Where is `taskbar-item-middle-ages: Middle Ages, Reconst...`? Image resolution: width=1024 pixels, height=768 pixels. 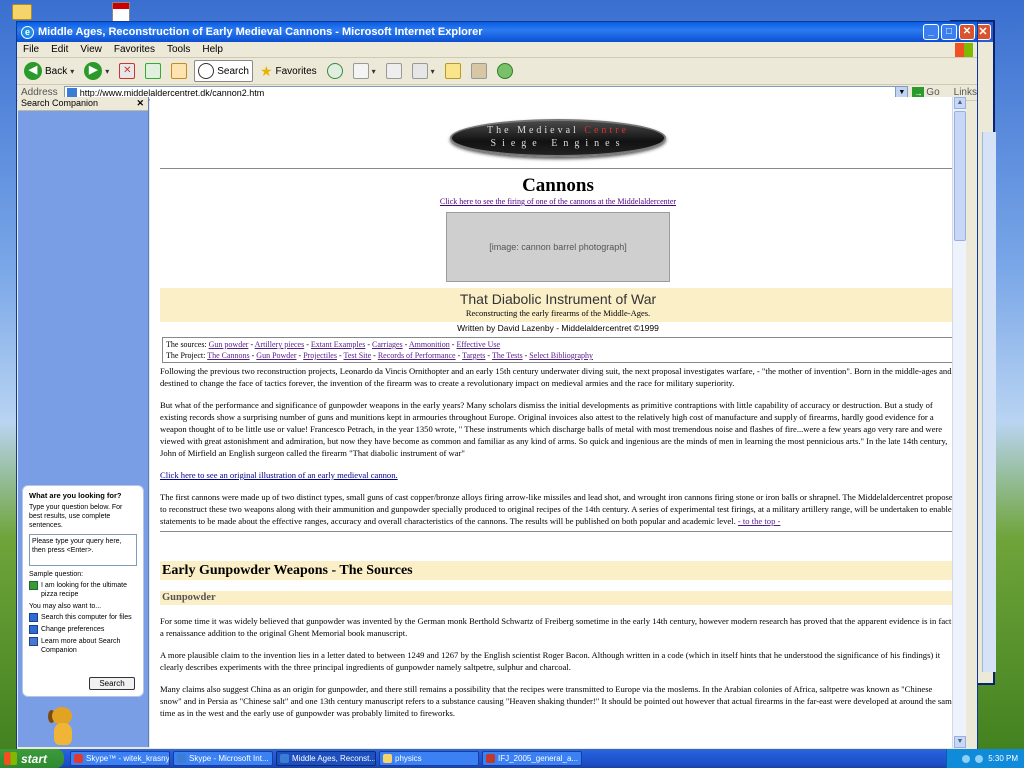 taskbar-item-middle-ages: Middle Ages, Reconst... is located at coordinates (326, 758).